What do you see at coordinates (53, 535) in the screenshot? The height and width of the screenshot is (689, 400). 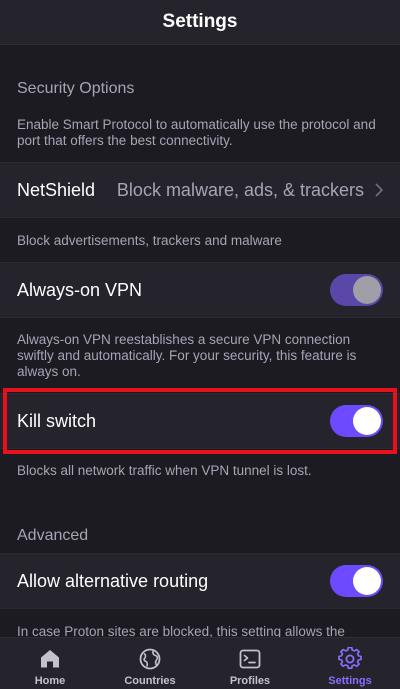 I see `section-title-advanced: Advanced` at bounding box center [53, 535].